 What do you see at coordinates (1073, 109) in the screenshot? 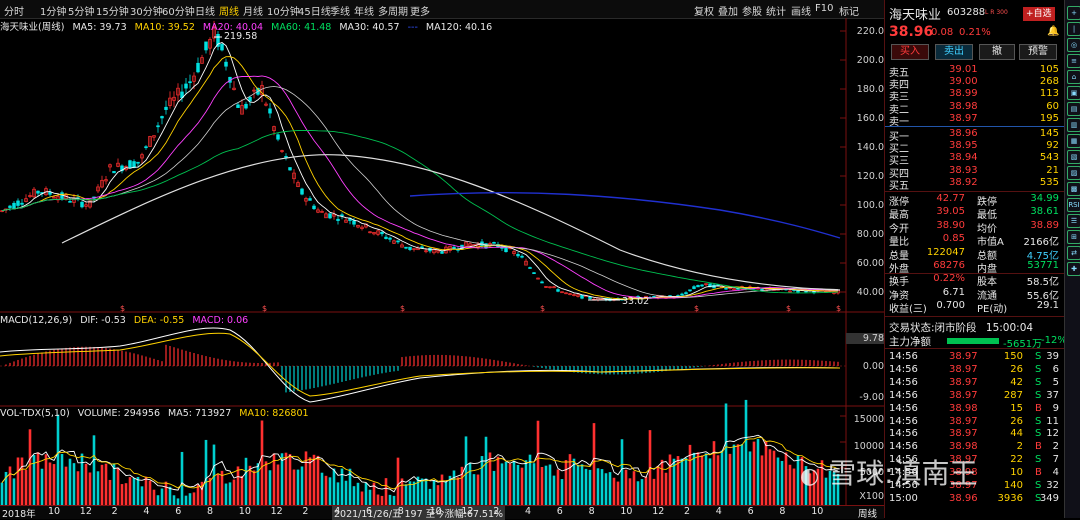
I see `sidebar-tool-icon: ▤` at bounding box center [1073, 109].